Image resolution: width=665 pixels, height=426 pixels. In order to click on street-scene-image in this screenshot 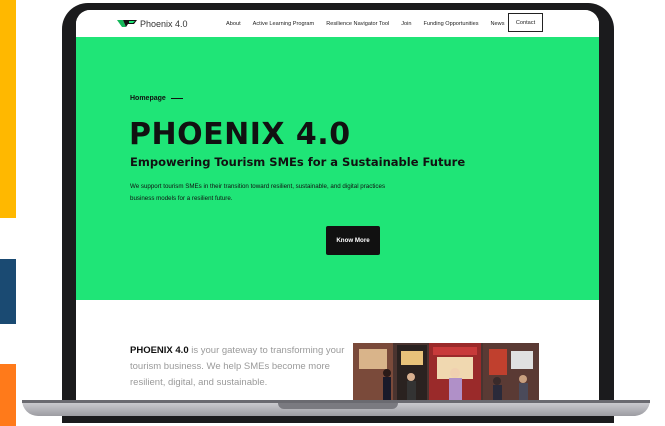, I will do `click(446, 372)`.